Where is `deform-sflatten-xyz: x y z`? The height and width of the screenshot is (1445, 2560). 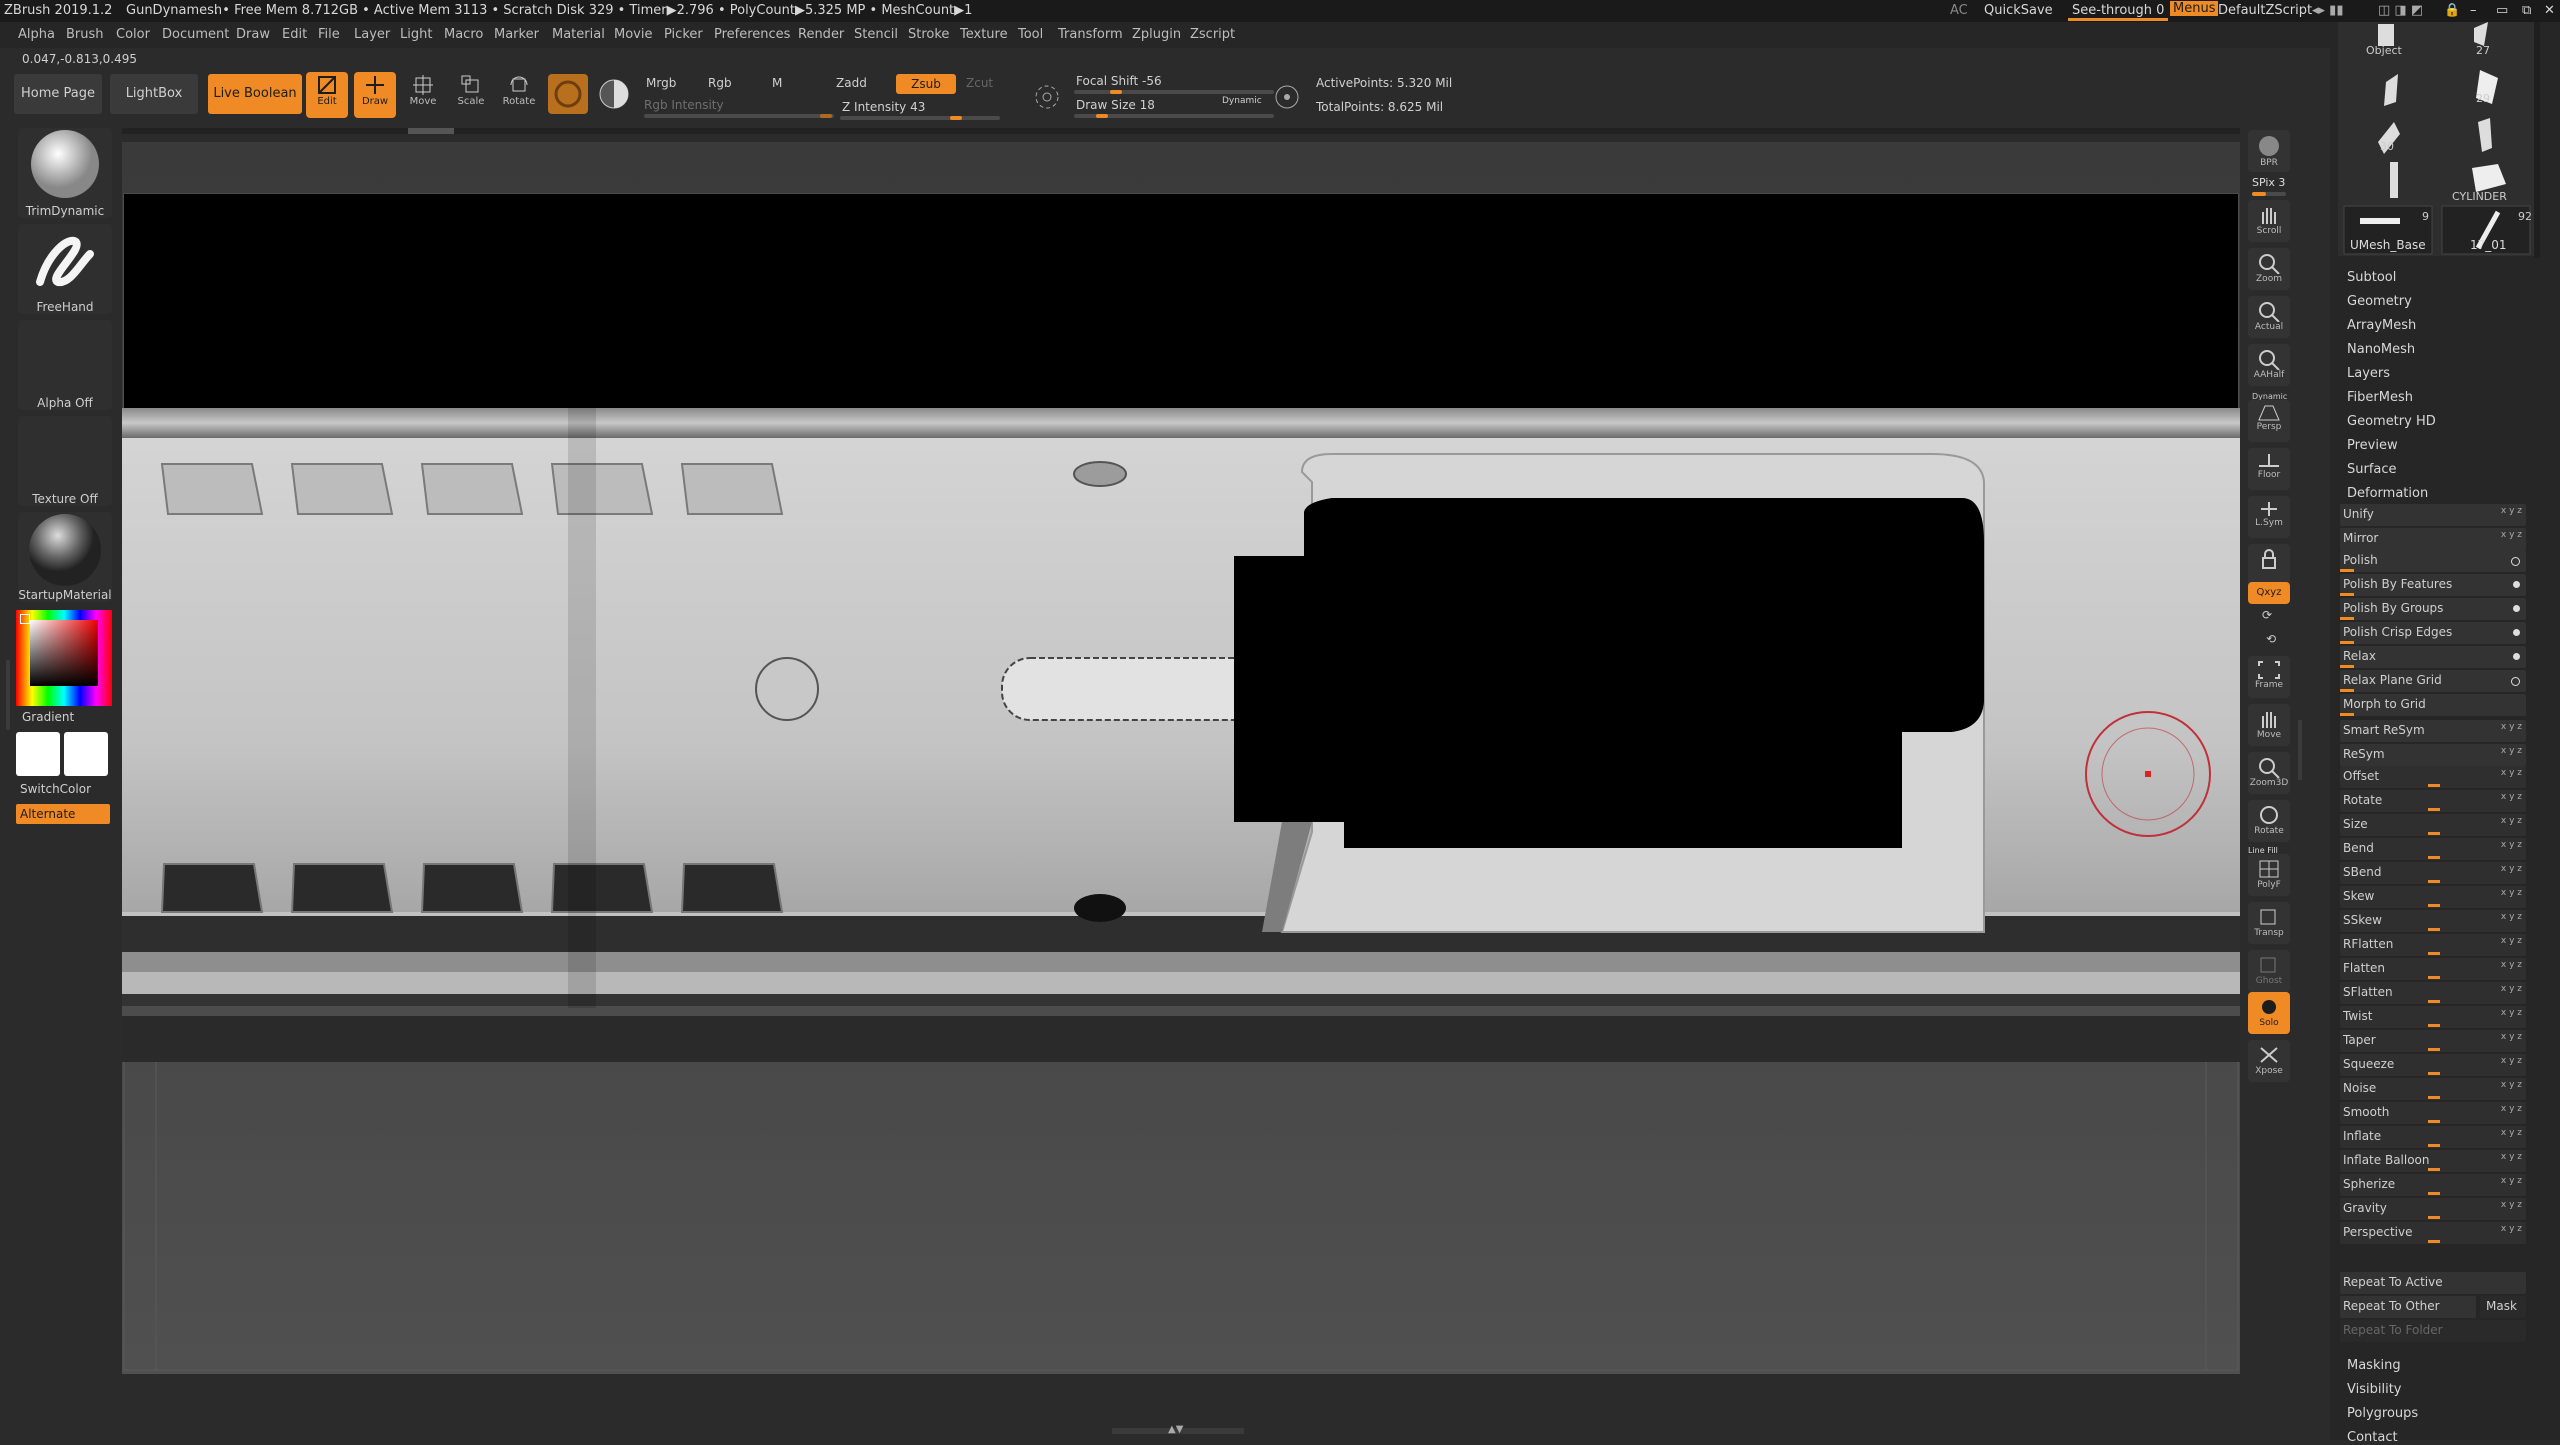
deform-sflatten-xyz: x y z is located at coordinates (2511, 989).